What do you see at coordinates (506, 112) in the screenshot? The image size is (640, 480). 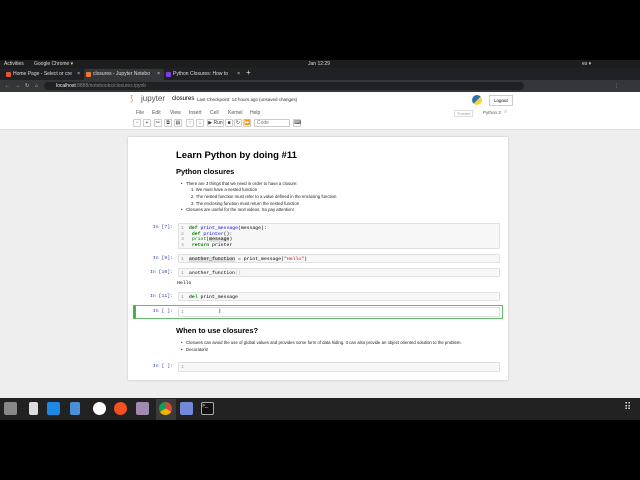 I see `kernel-idle-icon: ○` at bounding box center [506, 112].